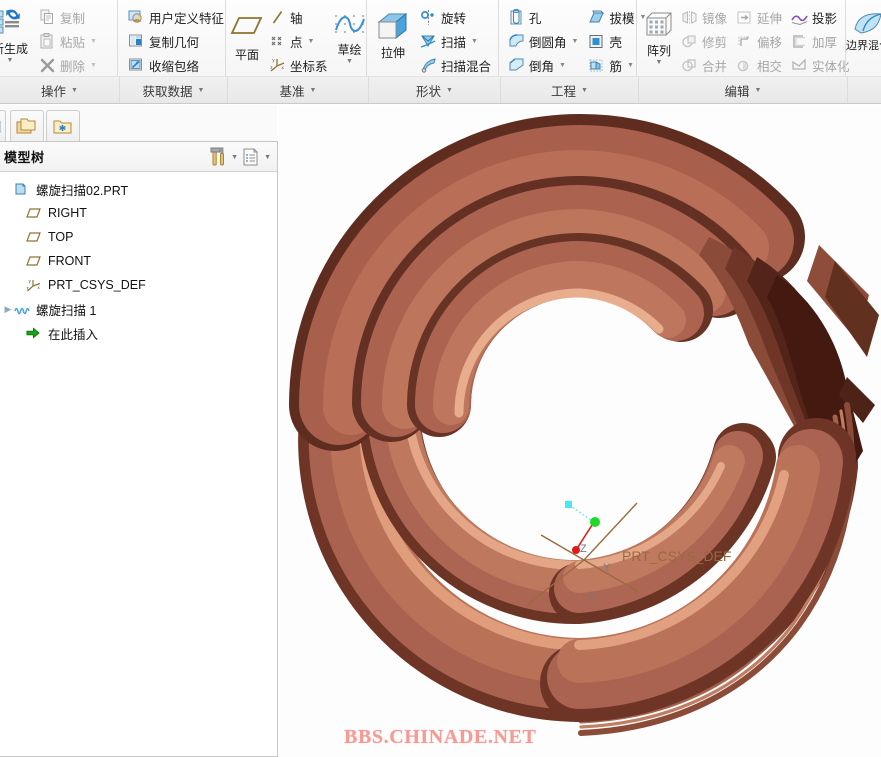  Describe the element at coordinates (704, 65) in the screenshot. I see `merge-button: 合并` at that location.